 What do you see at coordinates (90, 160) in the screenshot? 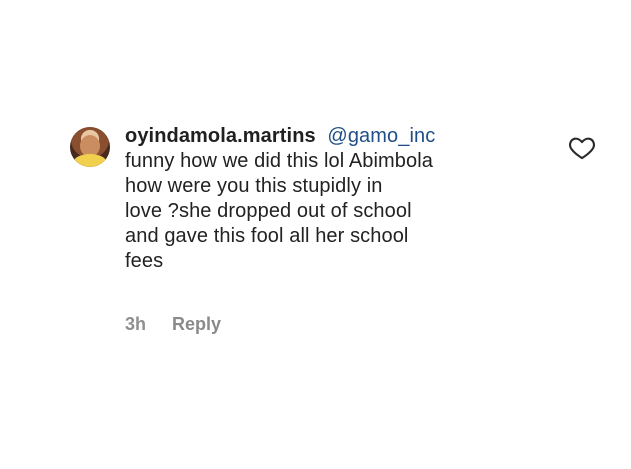
I see `avatar-shirt` at bounding box center [90, 160].